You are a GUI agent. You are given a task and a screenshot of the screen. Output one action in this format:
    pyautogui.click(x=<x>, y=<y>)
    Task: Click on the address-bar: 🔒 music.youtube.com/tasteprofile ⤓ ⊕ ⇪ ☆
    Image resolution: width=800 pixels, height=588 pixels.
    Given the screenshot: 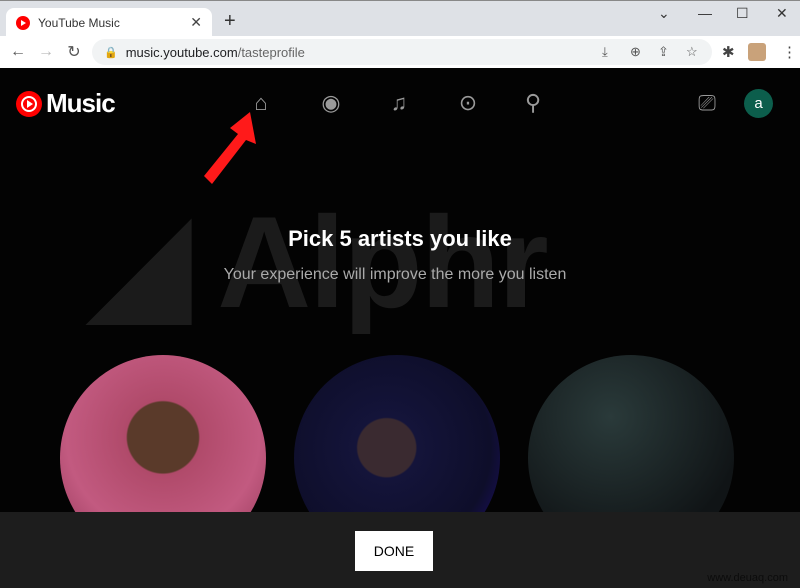 What is the action you would take?
    pyautogui.click(x=402, y=52)
    